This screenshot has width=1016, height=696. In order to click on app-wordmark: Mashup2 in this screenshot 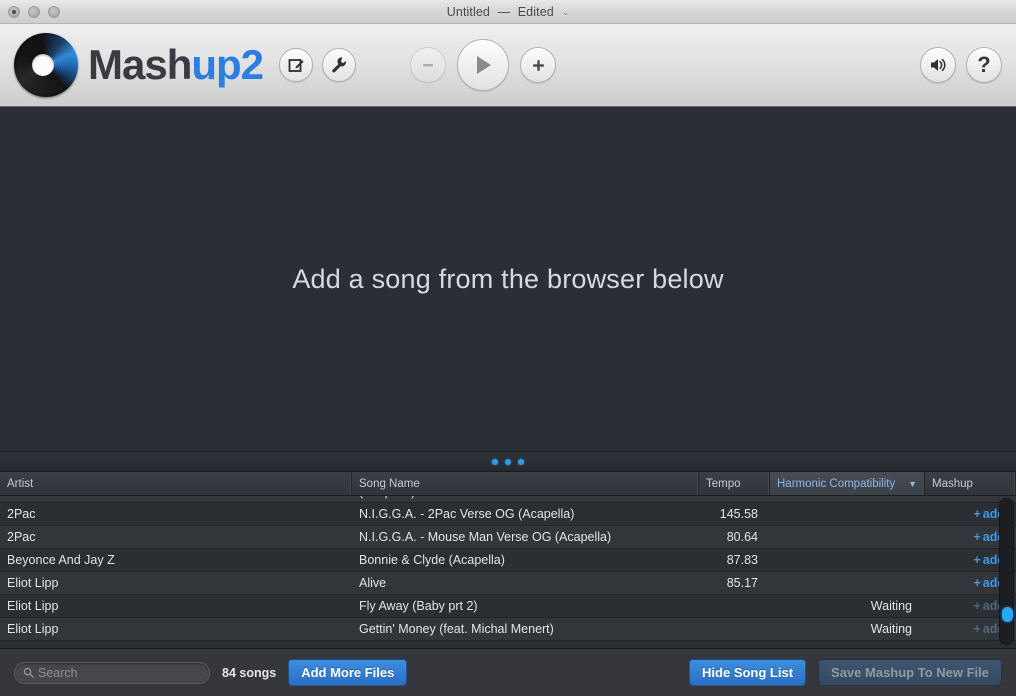, I will do `click(176, 64)`.